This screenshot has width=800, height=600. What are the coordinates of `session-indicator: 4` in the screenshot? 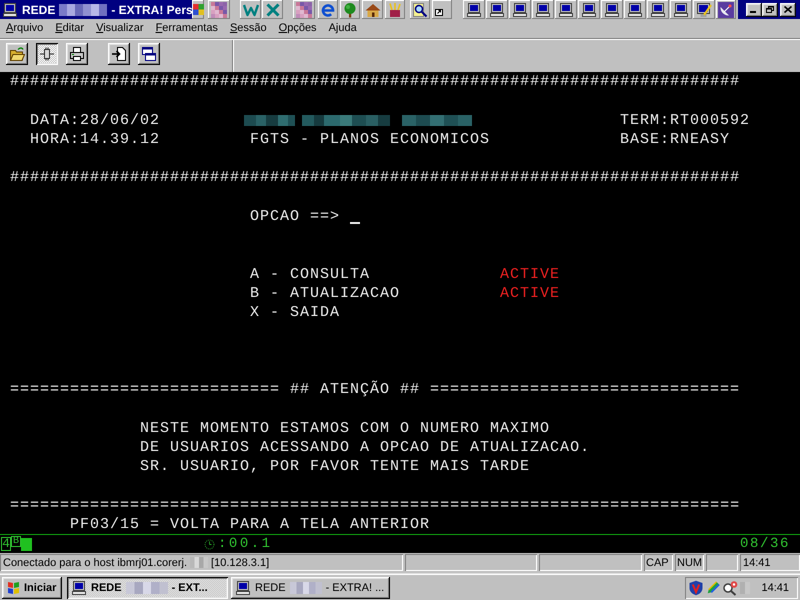 It's located at (6, 544).